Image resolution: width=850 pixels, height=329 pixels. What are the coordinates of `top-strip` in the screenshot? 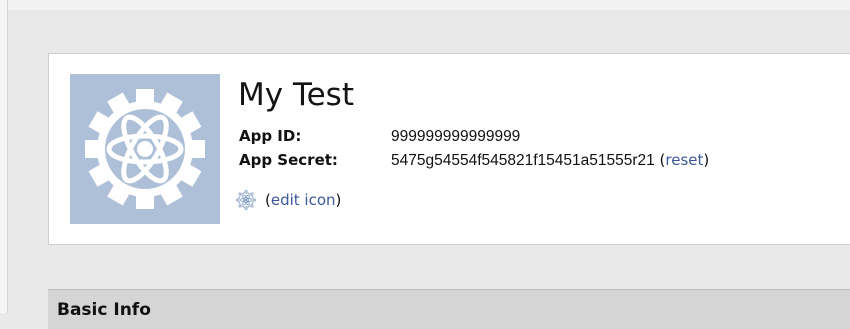 It's located at (429, 5).